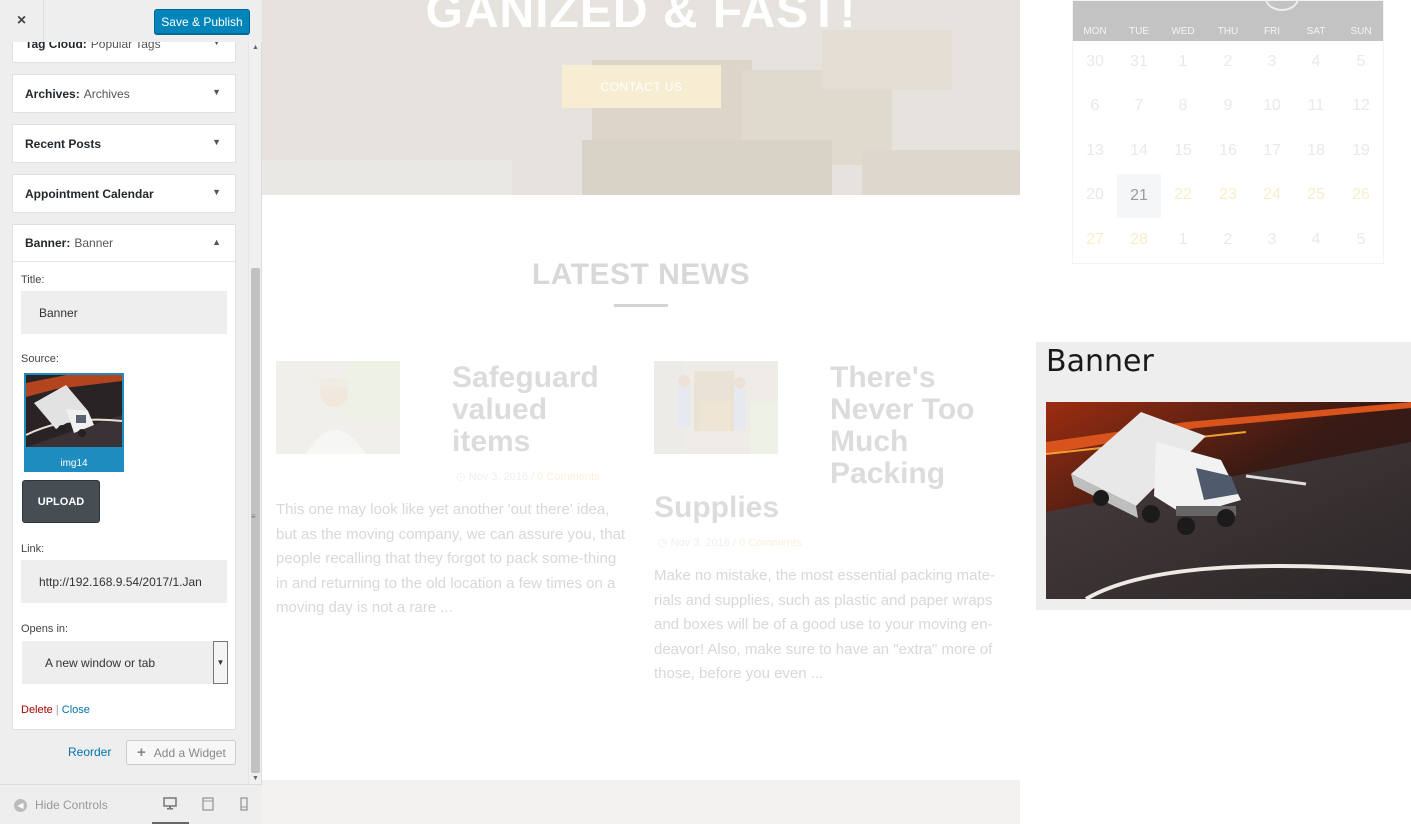  Describe the element at coordinates (220, 662) in the screenshot. I see `dropdown-arrow-icon: ▼` at that location.